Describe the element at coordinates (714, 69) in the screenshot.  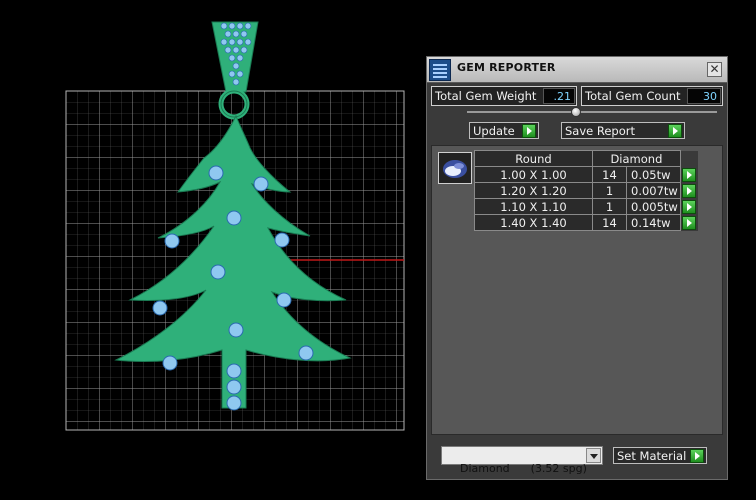
I see `close-icon: ✕` at that location.